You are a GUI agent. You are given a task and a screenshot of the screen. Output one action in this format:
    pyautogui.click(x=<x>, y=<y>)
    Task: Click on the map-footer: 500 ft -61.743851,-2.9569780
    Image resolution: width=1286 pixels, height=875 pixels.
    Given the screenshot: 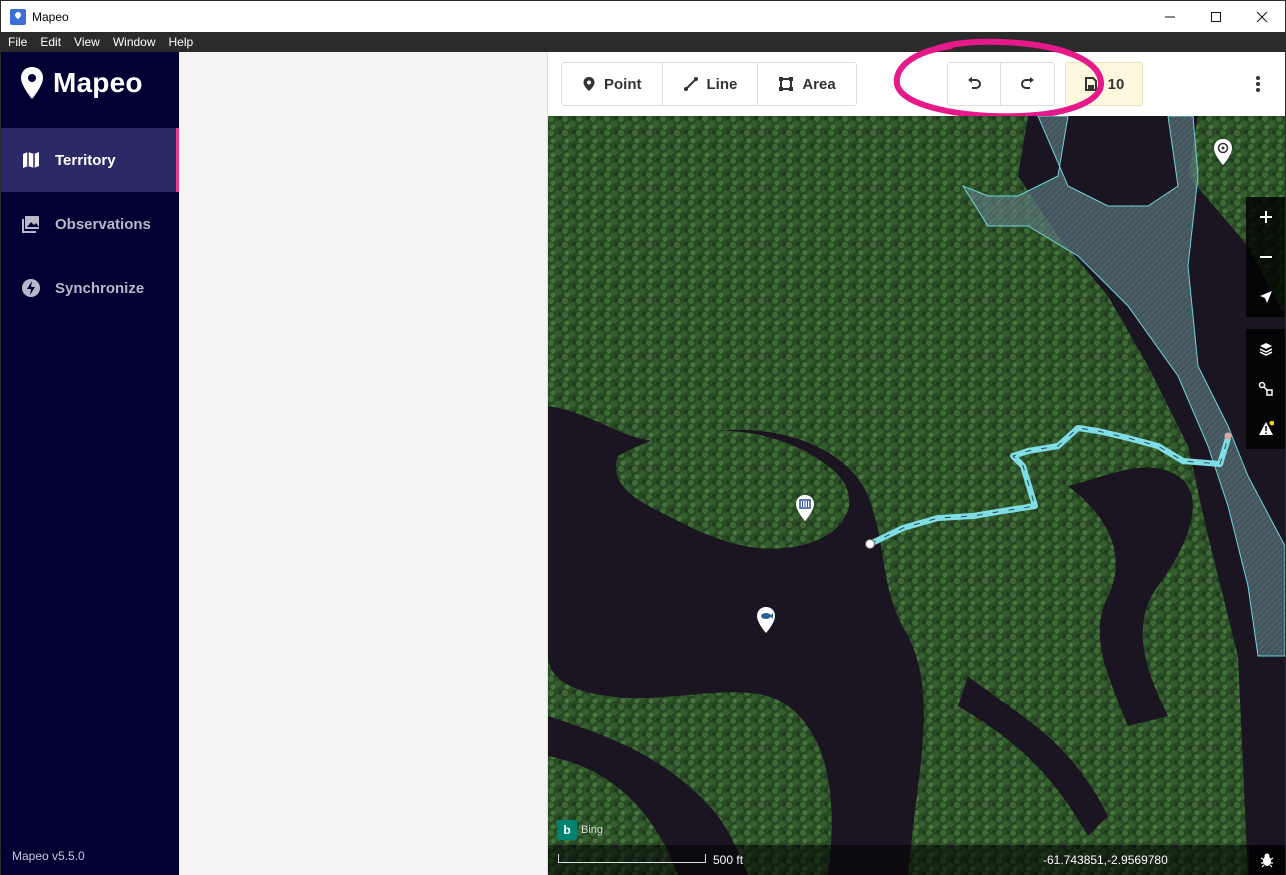 What is the action you would take?
    pyautogui.click(x=916, y=860)
    